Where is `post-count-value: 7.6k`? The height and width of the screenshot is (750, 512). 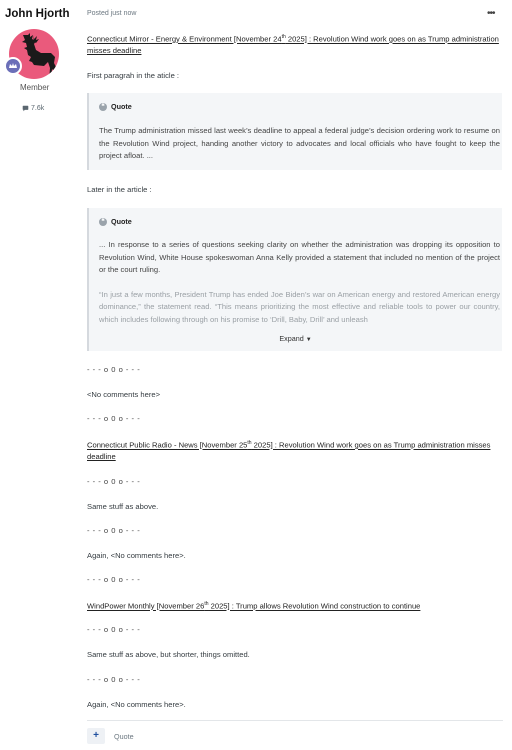
post-count-value: 7.6k is located at coordinates (38, 108).